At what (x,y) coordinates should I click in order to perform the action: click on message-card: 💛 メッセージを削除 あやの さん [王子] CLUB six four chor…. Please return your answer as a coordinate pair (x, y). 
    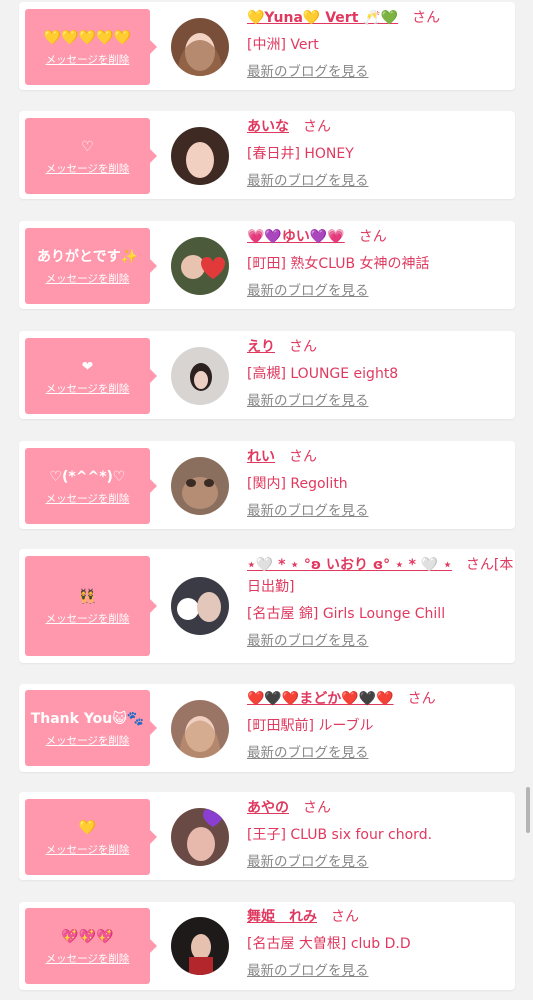
    Looking at the image, I should click on (267, 836).